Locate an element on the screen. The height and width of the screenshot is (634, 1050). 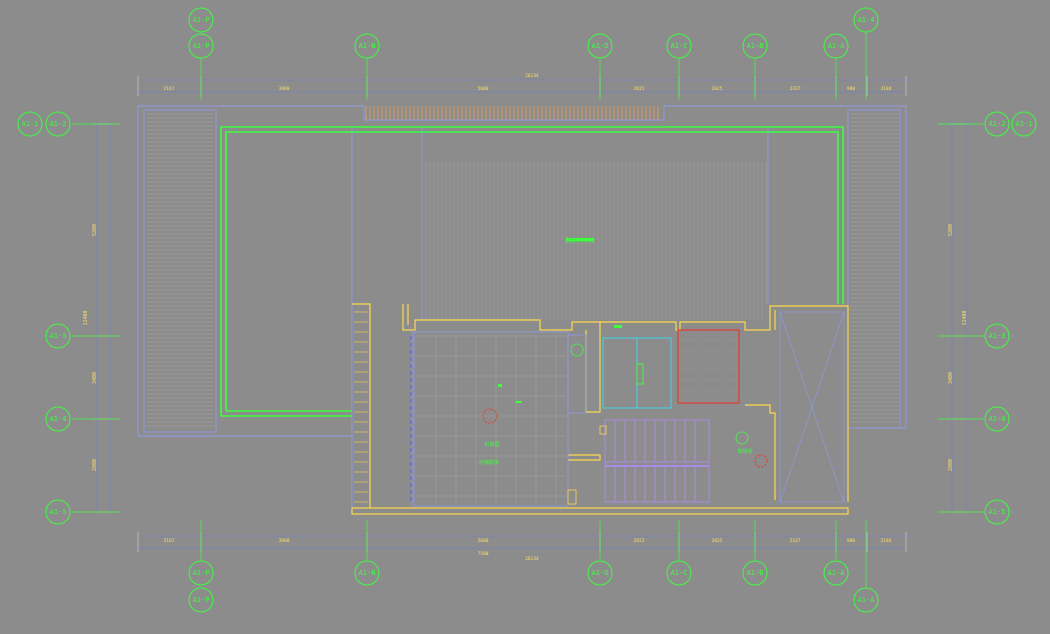
dim-top-seg-8: 2184 is located at coordinates (886, 89).